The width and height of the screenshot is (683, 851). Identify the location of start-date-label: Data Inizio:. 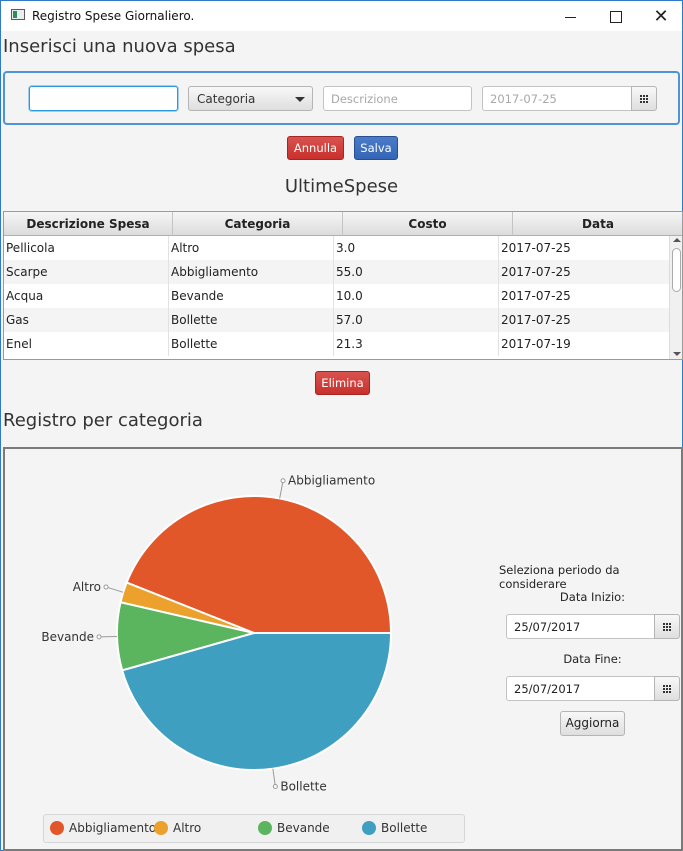
(592, 597).